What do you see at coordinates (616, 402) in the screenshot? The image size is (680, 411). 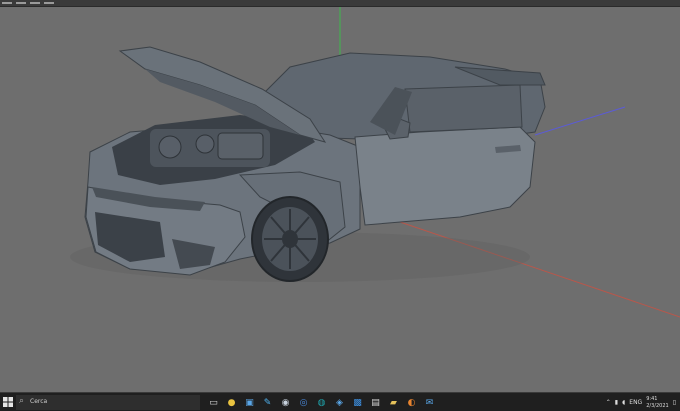 I see `network-icon: ▮` at bounding box center [616, 402].